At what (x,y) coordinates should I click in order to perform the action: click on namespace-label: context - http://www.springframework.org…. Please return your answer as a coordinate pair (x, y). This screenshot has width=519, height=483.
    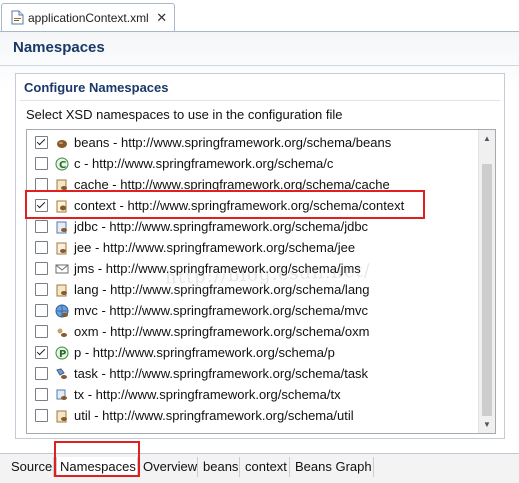
    Looking at the image, I should click on (239, 205).